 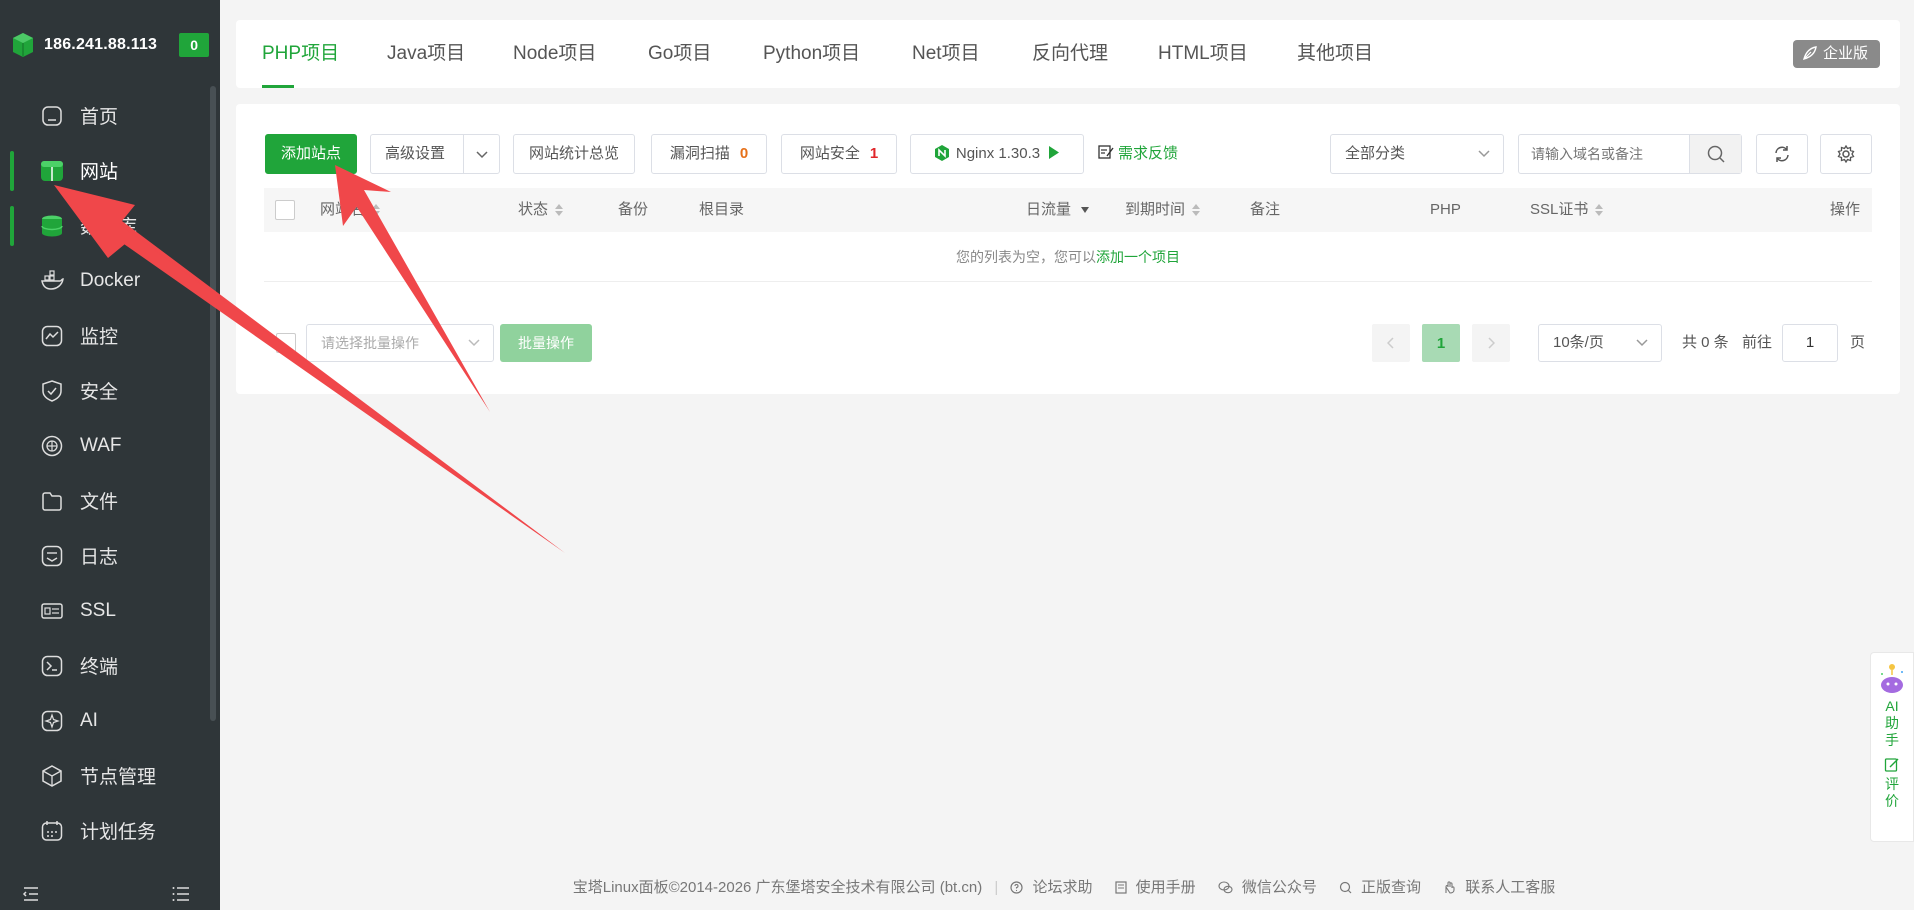 I want to click on chevron-right-icon, so click(x=1491, y=343).